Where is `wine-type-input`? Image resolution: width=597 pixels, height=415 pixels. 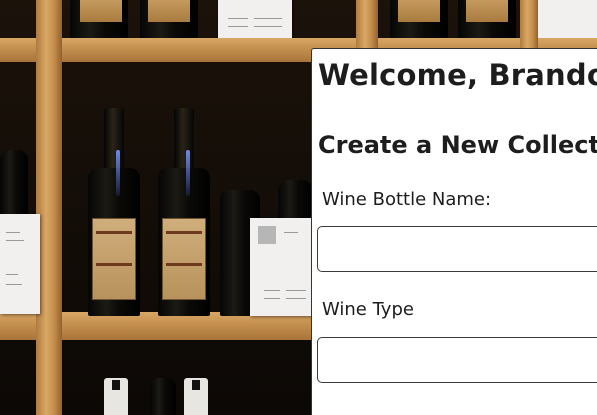
wine-type-input is located at coordinates (457, 360).